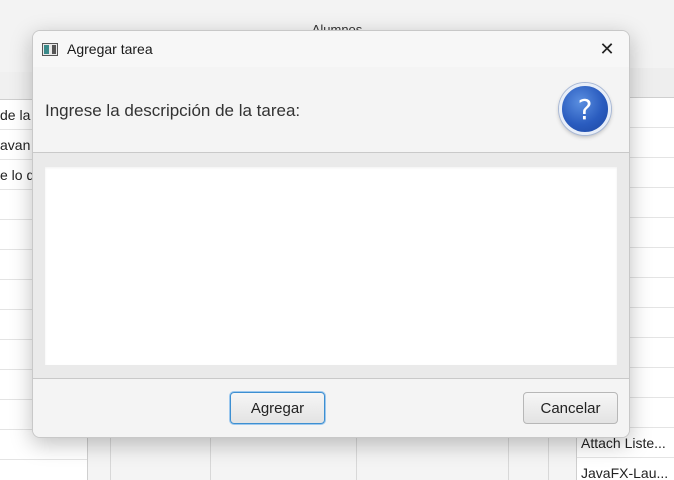 The image size is (674, 480). Describe the element at coordinates (331, 49) in the screenshot. I see `dialog-titlebar: Agregar tarea ✕` at that location.